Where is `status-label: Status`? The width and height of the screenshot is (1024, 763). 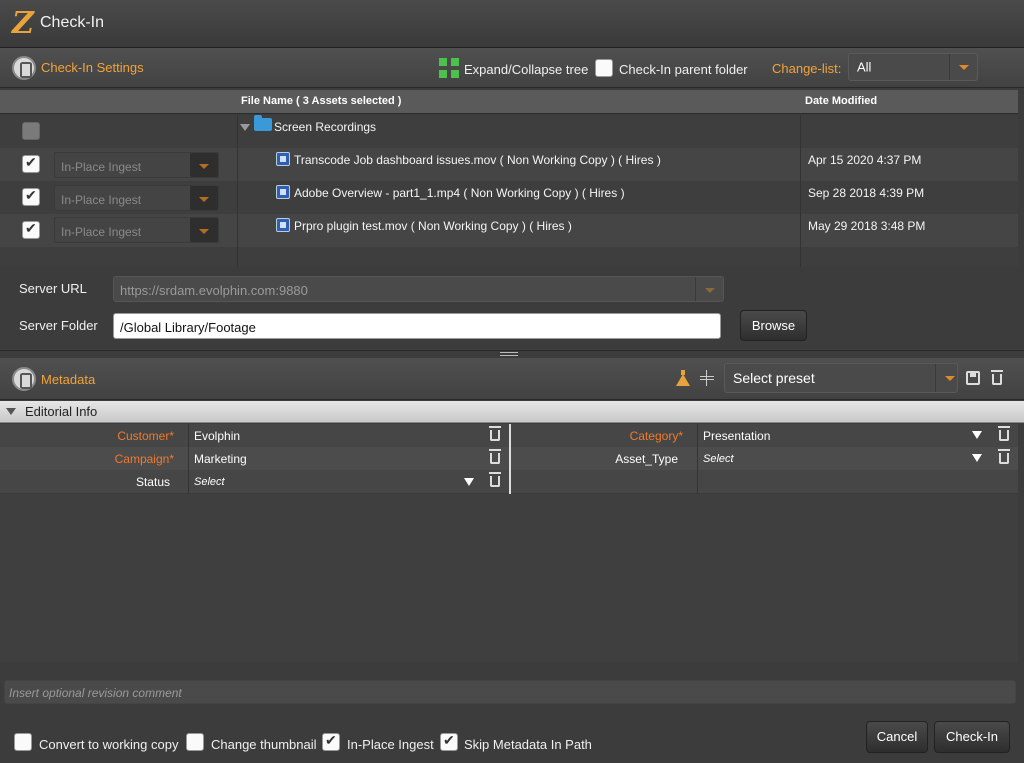
status-label: Status is located at coordinates (152, 482).